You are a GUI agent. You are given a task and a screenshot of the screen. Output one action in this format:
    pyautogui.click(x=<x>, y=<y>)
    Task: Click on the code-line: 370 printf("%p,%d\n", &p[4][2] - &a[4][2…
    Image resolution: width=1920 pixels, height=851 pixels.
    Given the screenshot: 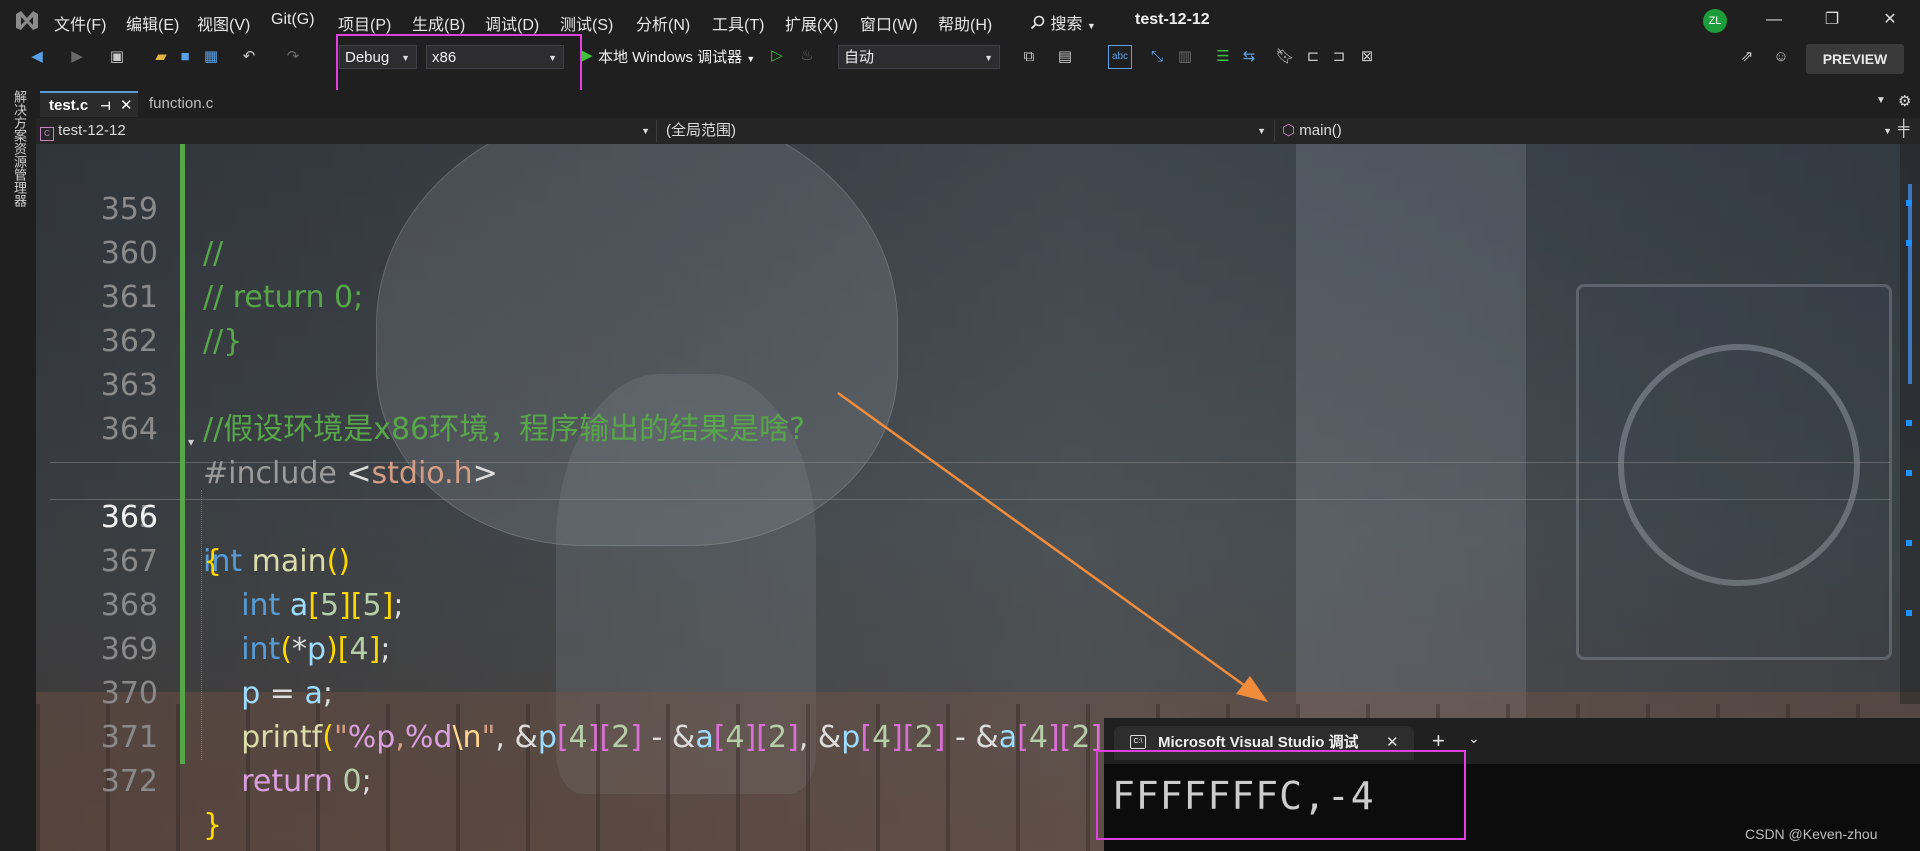 What is the action you would take?
    pyautogui.click(x=976, y=691)
    